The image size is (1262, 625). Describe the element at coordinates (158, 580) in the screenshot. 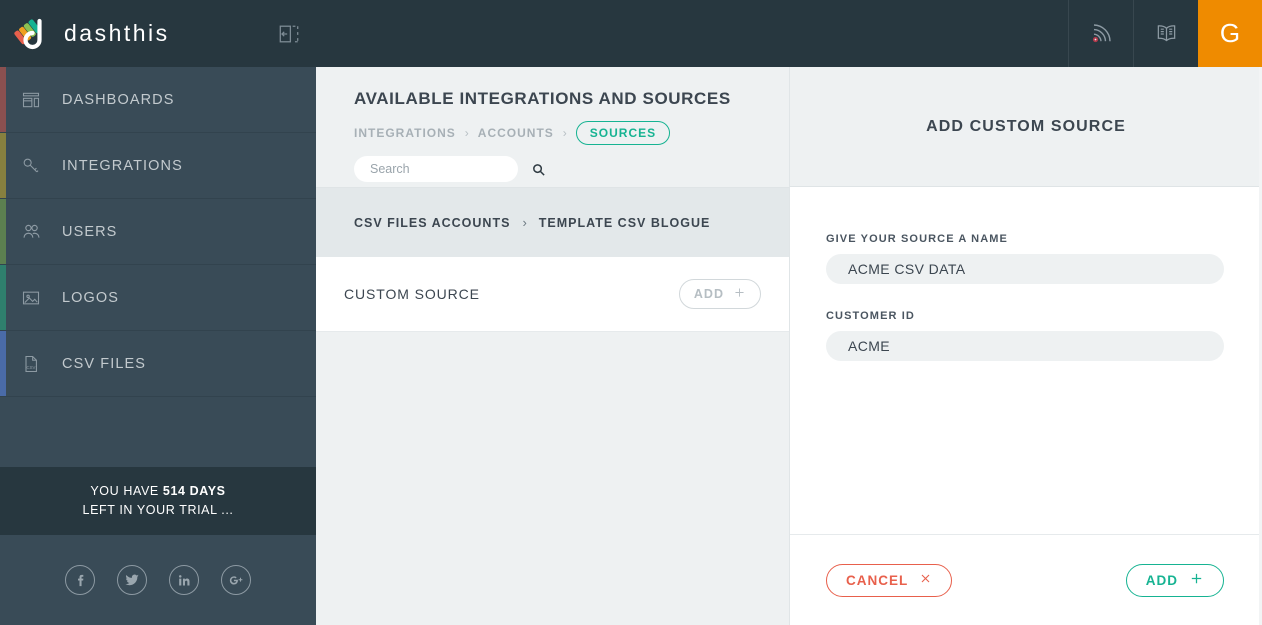

I see `social-links` at that location.